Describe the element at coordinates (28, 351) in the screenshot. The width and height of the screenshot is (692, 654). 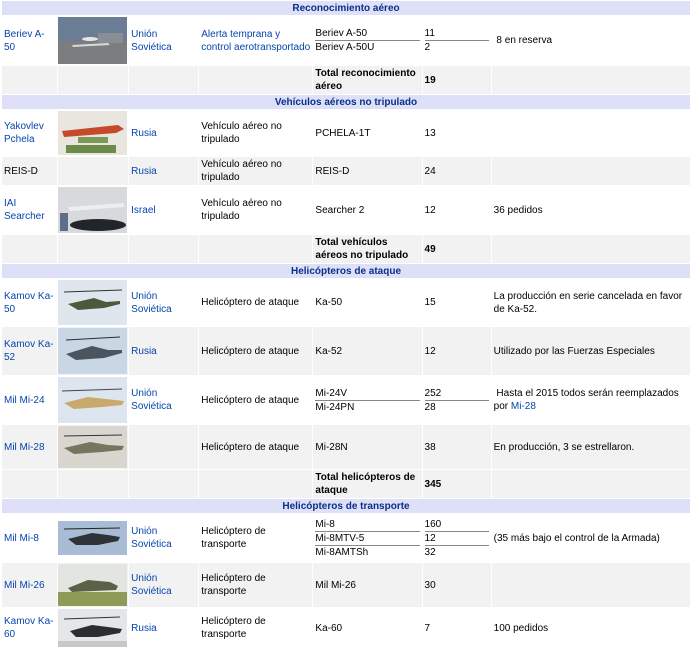
I see `link-kamov-ka52: Kamov Ka-52` at that location.